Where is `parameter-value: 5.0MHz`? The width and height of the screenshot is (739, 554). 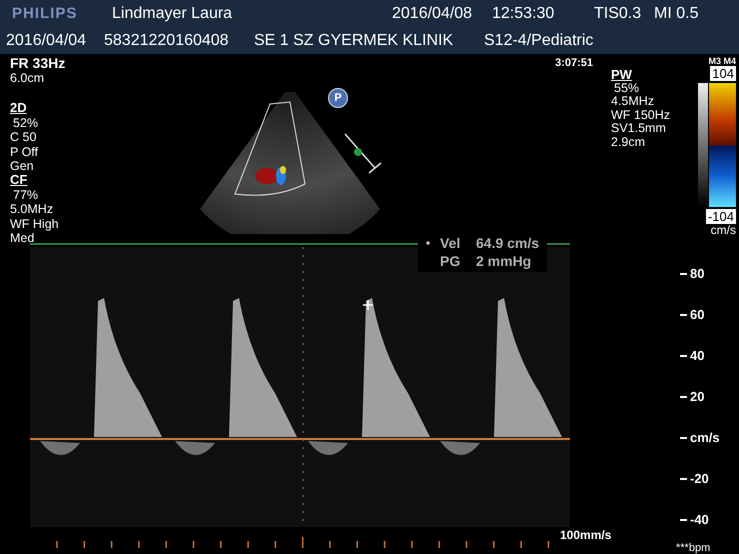
parameter-value: 5.0MHz is located at coordinates (32, 209).